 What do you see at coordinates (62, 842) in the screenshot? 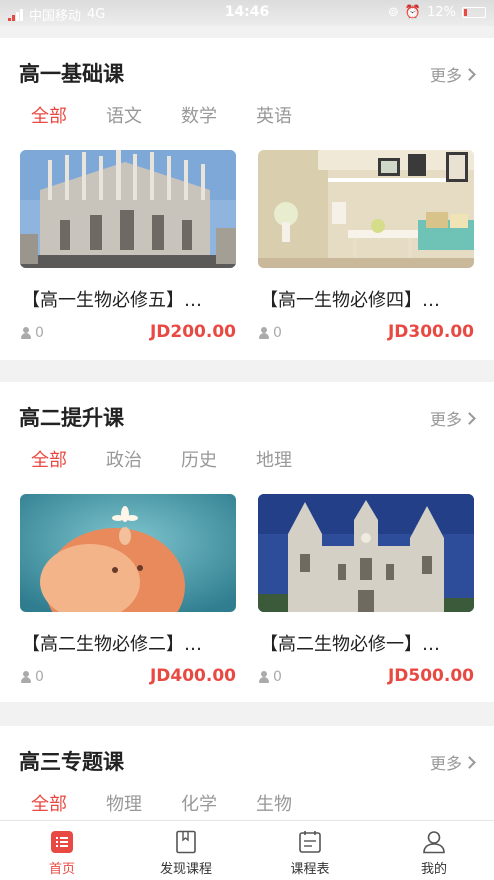
I see `home-icon` at bounding box center [62, 842].